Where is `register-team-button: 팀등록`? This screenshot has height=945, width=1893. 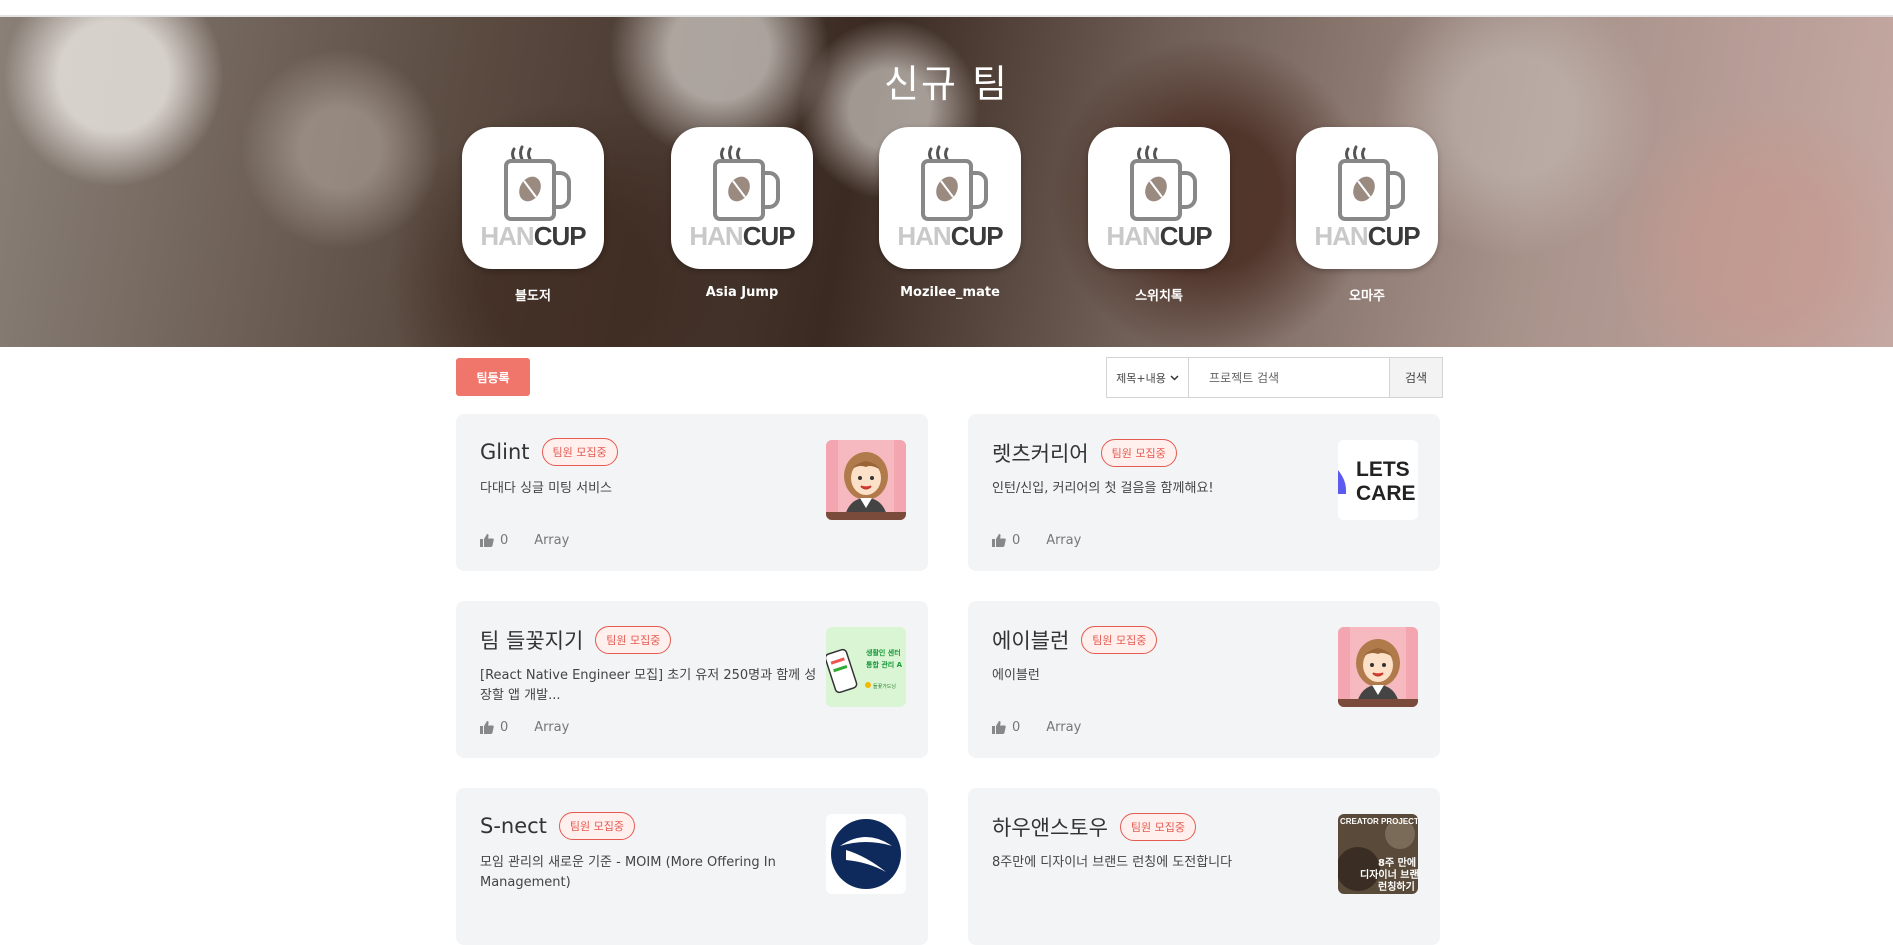
register-team-button: 팀등록 is located at coordinates (493, 377).